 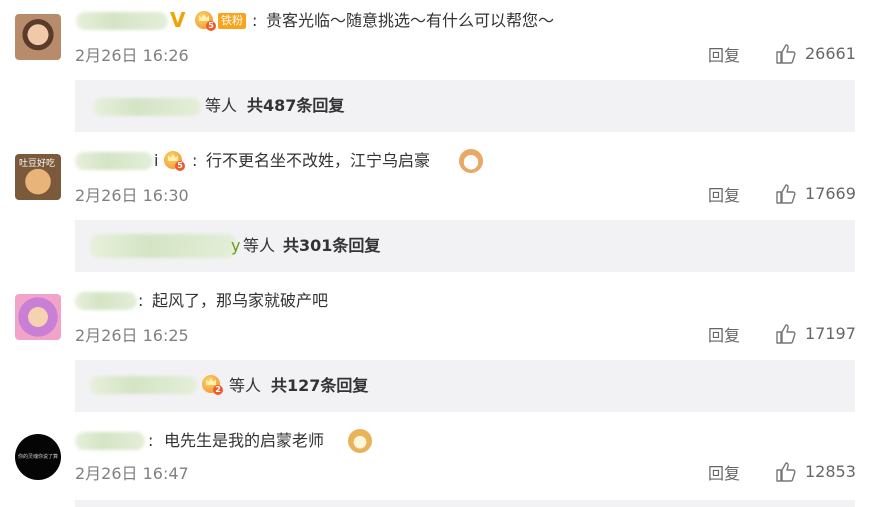 I want to click on reply-summary-box: y 等人 共301条回复, so click(x=465, y=246).